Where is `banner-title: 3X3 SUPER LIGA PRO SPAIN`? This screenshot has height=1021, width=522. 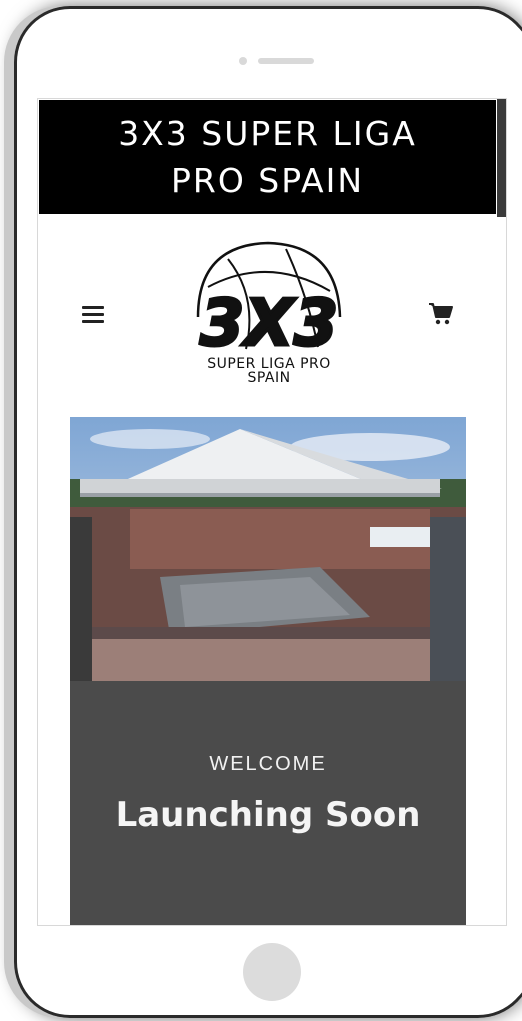
banner-title: 3X3 SUPER LIGA PRO SPAIN is located at coordinates (267, 157).